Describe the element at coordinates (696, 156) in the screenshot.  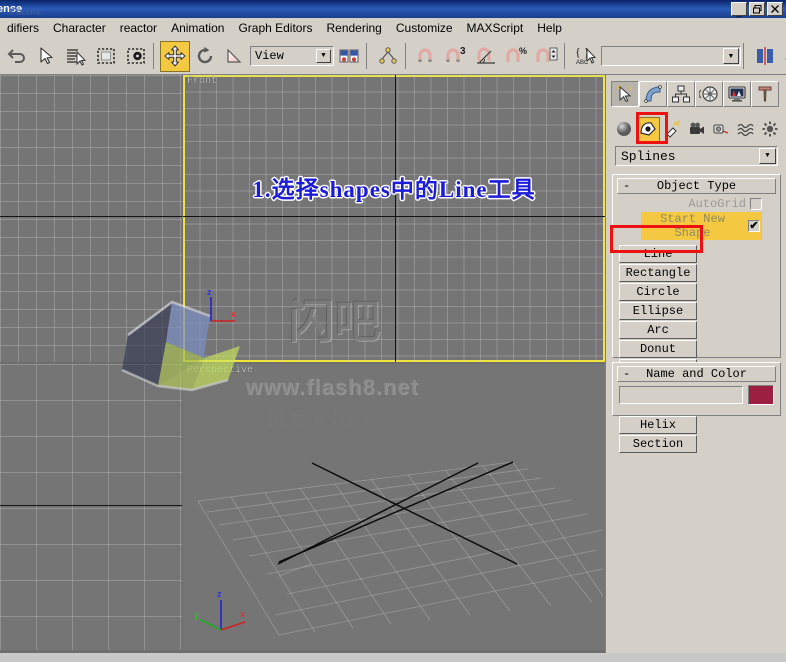
I see `subcategory-combo: Splines ▼` at that location.